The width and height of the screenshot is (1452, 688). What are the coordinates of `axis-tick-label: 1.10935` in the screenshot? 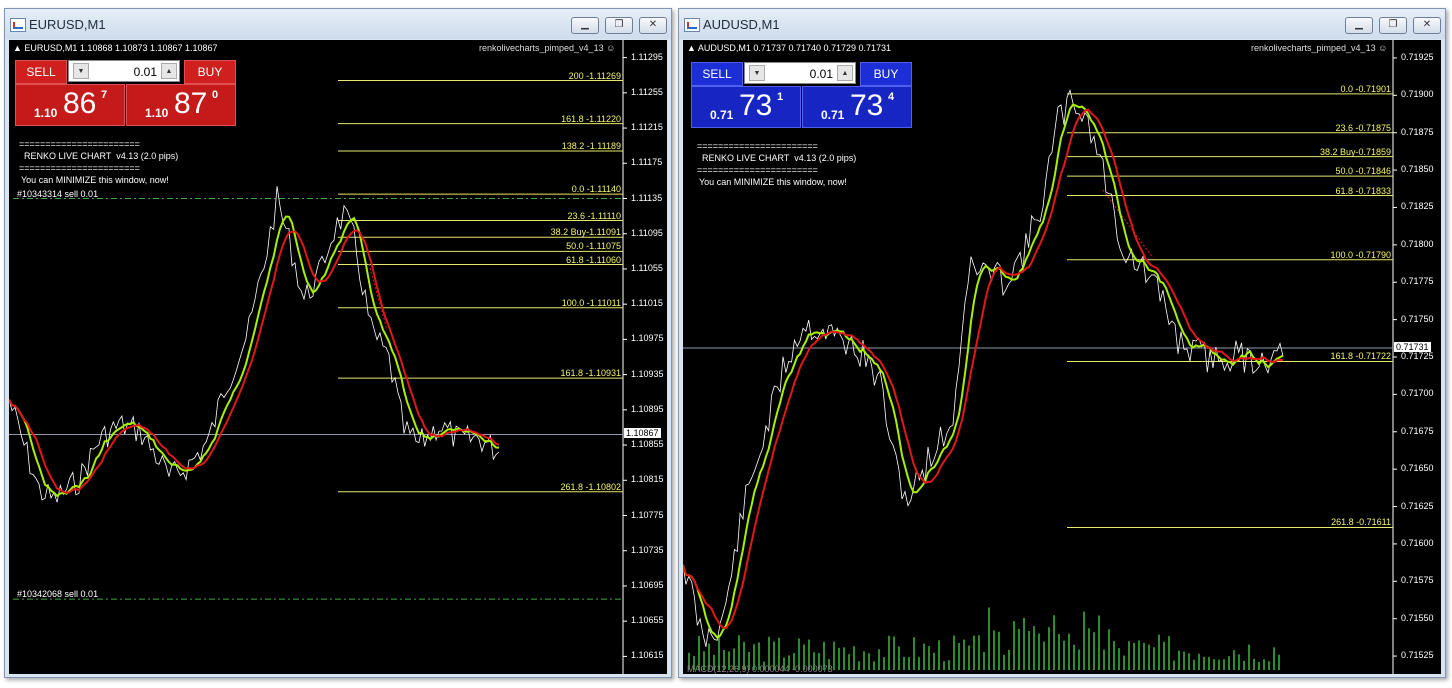 It's located at (647, 373).